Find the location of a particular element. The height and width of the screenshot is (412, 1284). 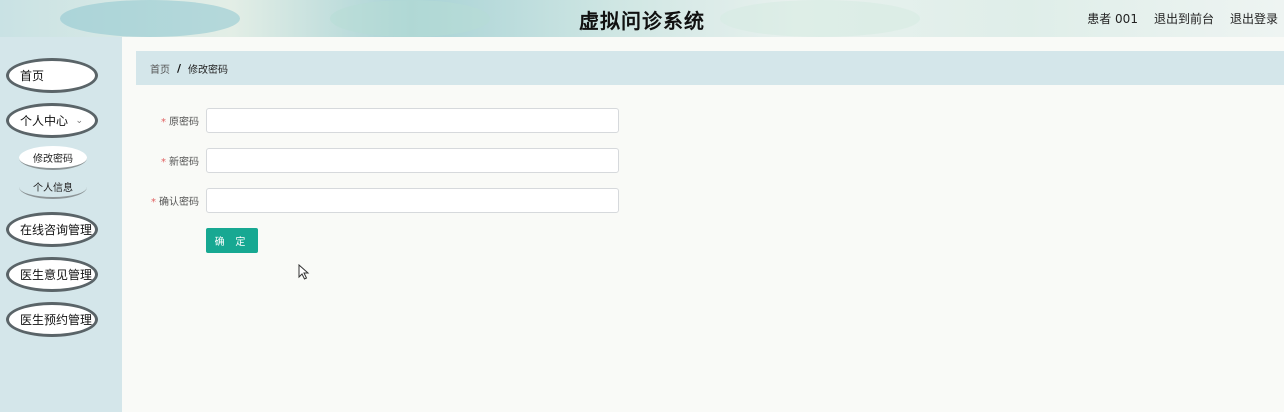

field-label-text: 确认密码 is located at coordinates (179, 202).